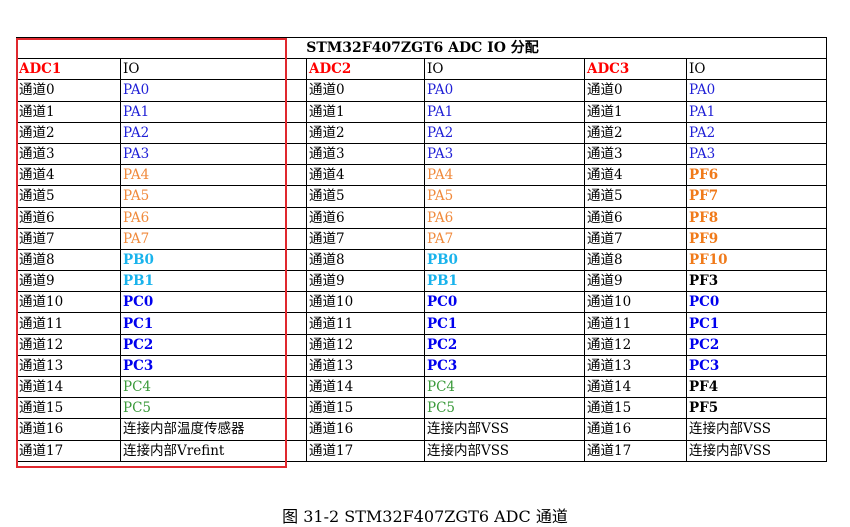 The height and width of the screenshot is (527, 850). What do you see at coordinates (635, 450) in the screenshot?
I see `adc3-channel-cell: 通道17` at bounding box center [635, 450].